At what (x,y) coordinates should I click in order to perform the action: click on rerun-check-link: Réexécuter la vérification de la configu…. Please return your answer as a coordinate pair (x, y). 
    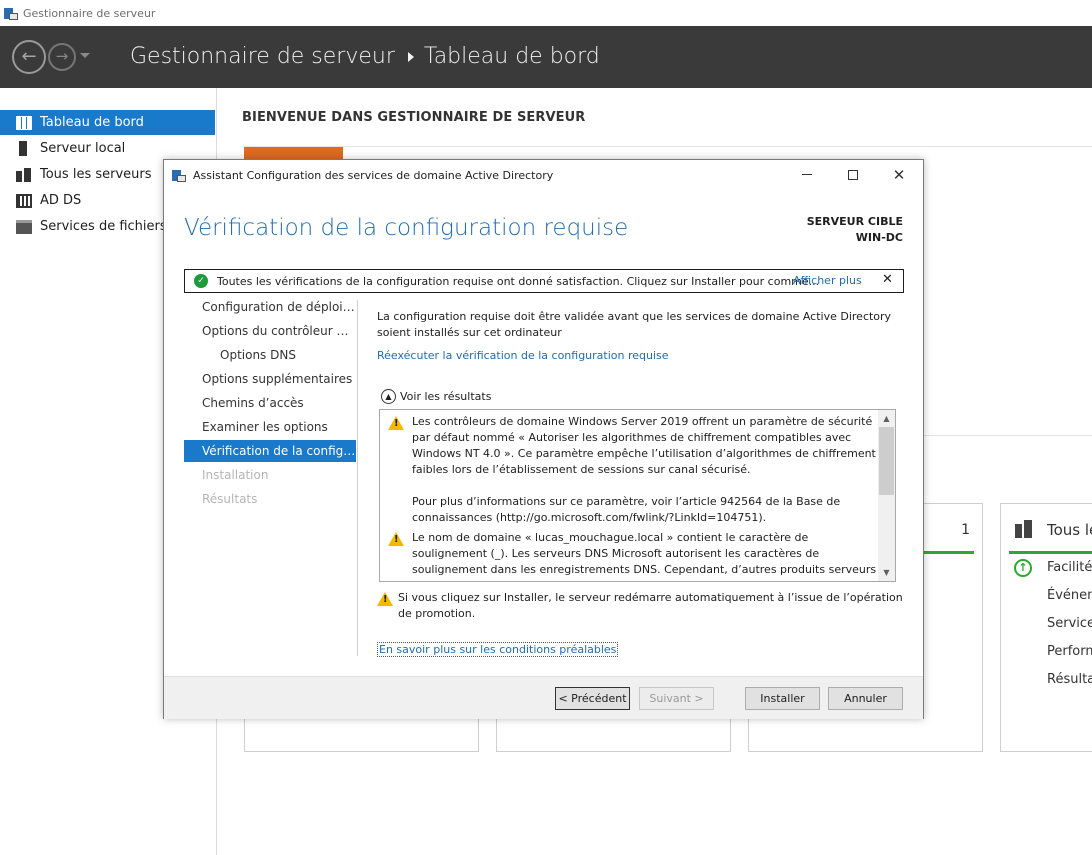
    Looking at the image, I should click on (523, 355).